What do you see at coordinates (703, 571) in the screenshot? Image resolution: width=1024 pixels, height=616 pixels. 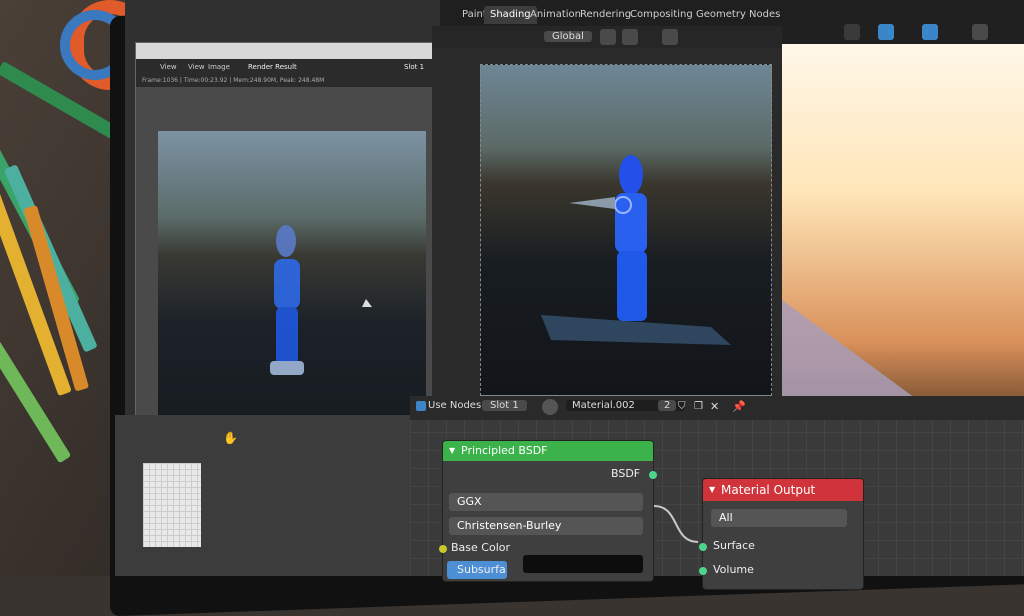 I see `volume-socket` at bounding box center [703, 571].